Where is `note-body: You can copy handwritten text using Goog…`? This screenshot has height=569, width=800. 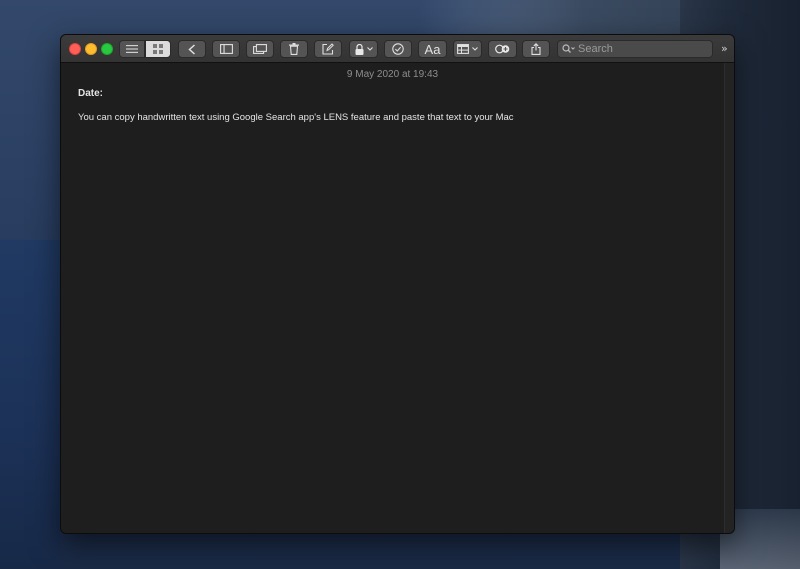
note-body: You can copy handwritten text using Goog… is located at coordinates (296, 117).